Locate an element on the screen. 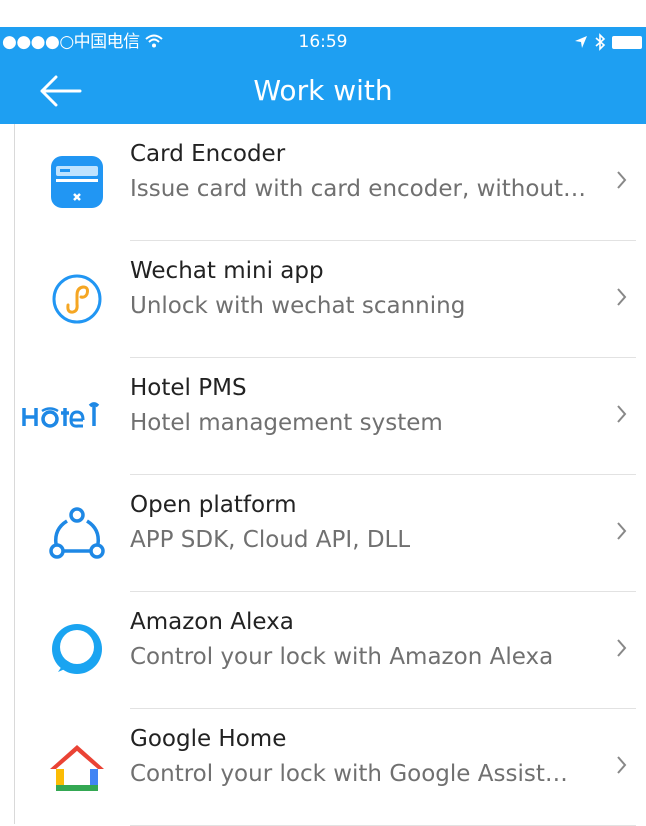  item-title: Google Home is located at coordinates (208, 739).